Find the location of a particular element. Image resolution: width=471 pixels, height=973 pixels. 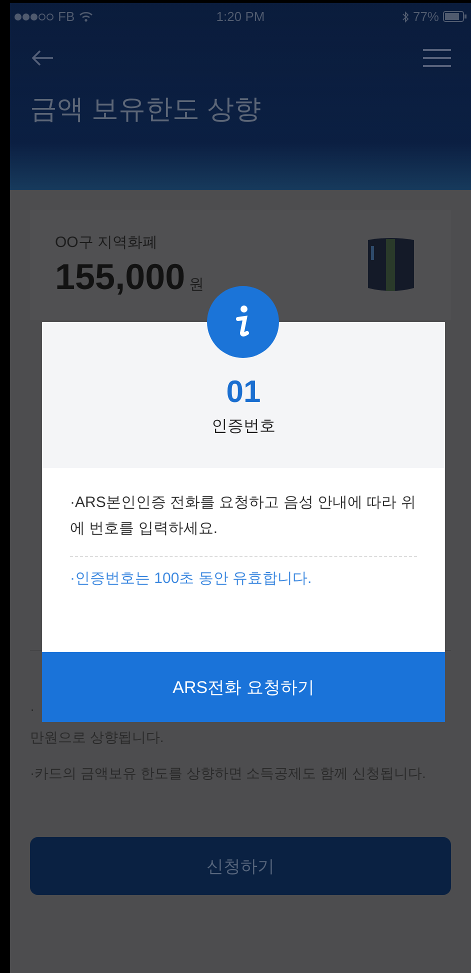

wifi-icon is located at coordinates (85, 16).